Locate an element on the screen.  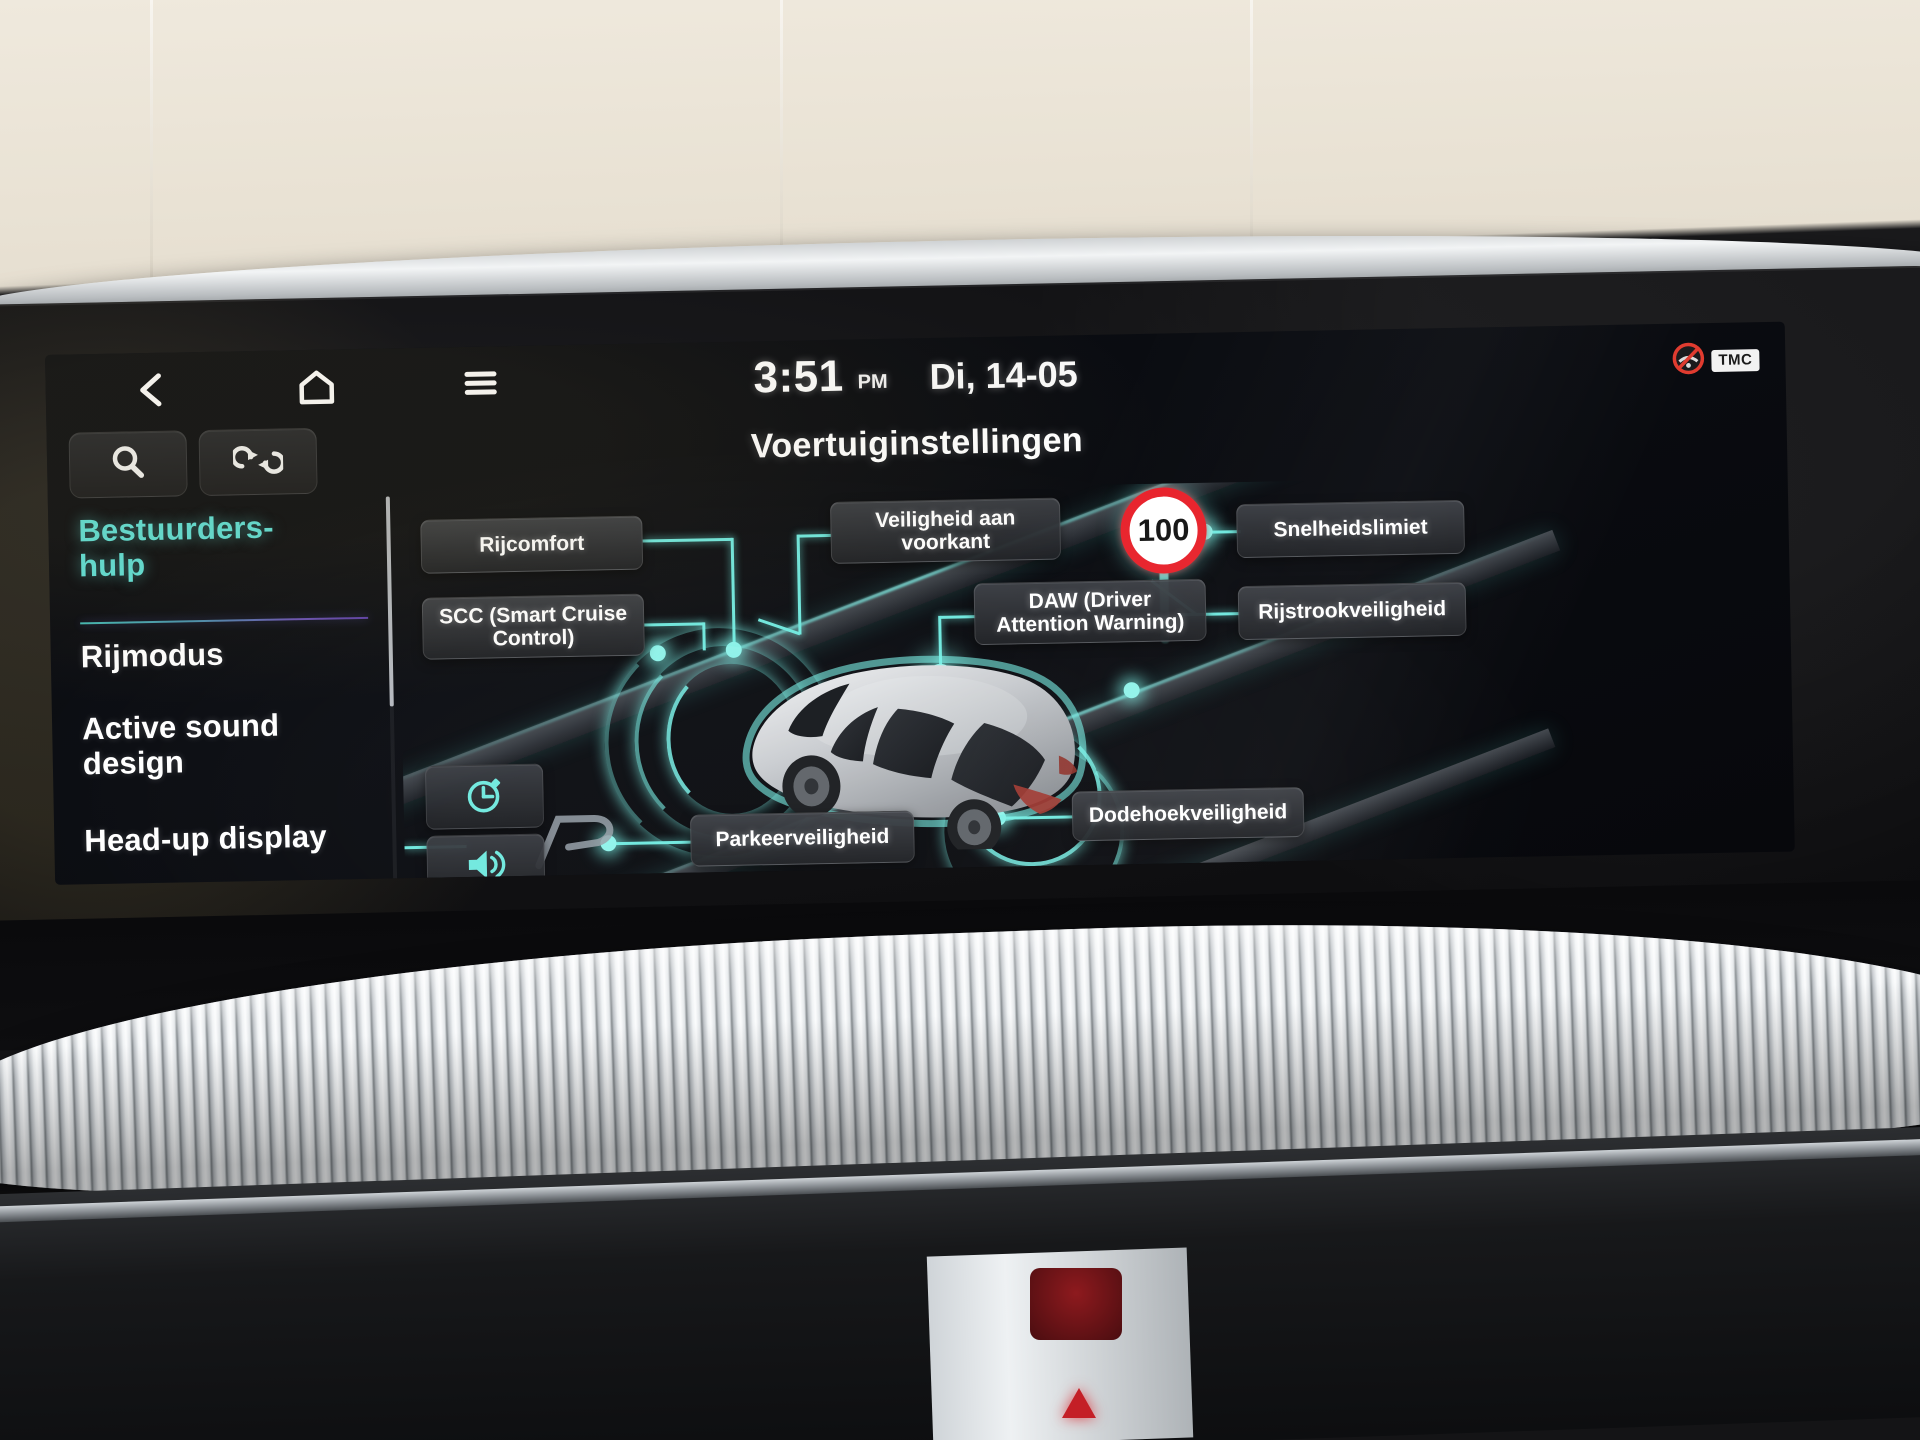
no-connection-icon is located at coordinates (1688, 361).